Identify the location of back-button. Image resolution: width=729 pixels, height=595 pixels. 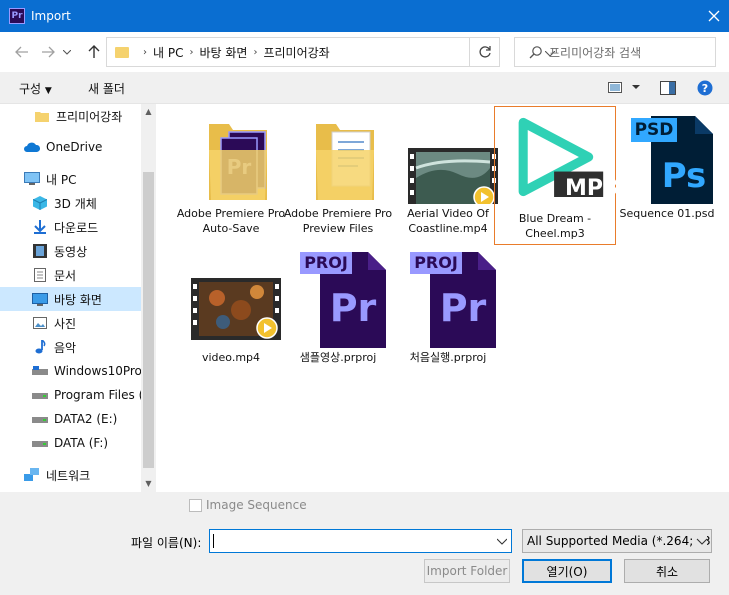
(22, 52).